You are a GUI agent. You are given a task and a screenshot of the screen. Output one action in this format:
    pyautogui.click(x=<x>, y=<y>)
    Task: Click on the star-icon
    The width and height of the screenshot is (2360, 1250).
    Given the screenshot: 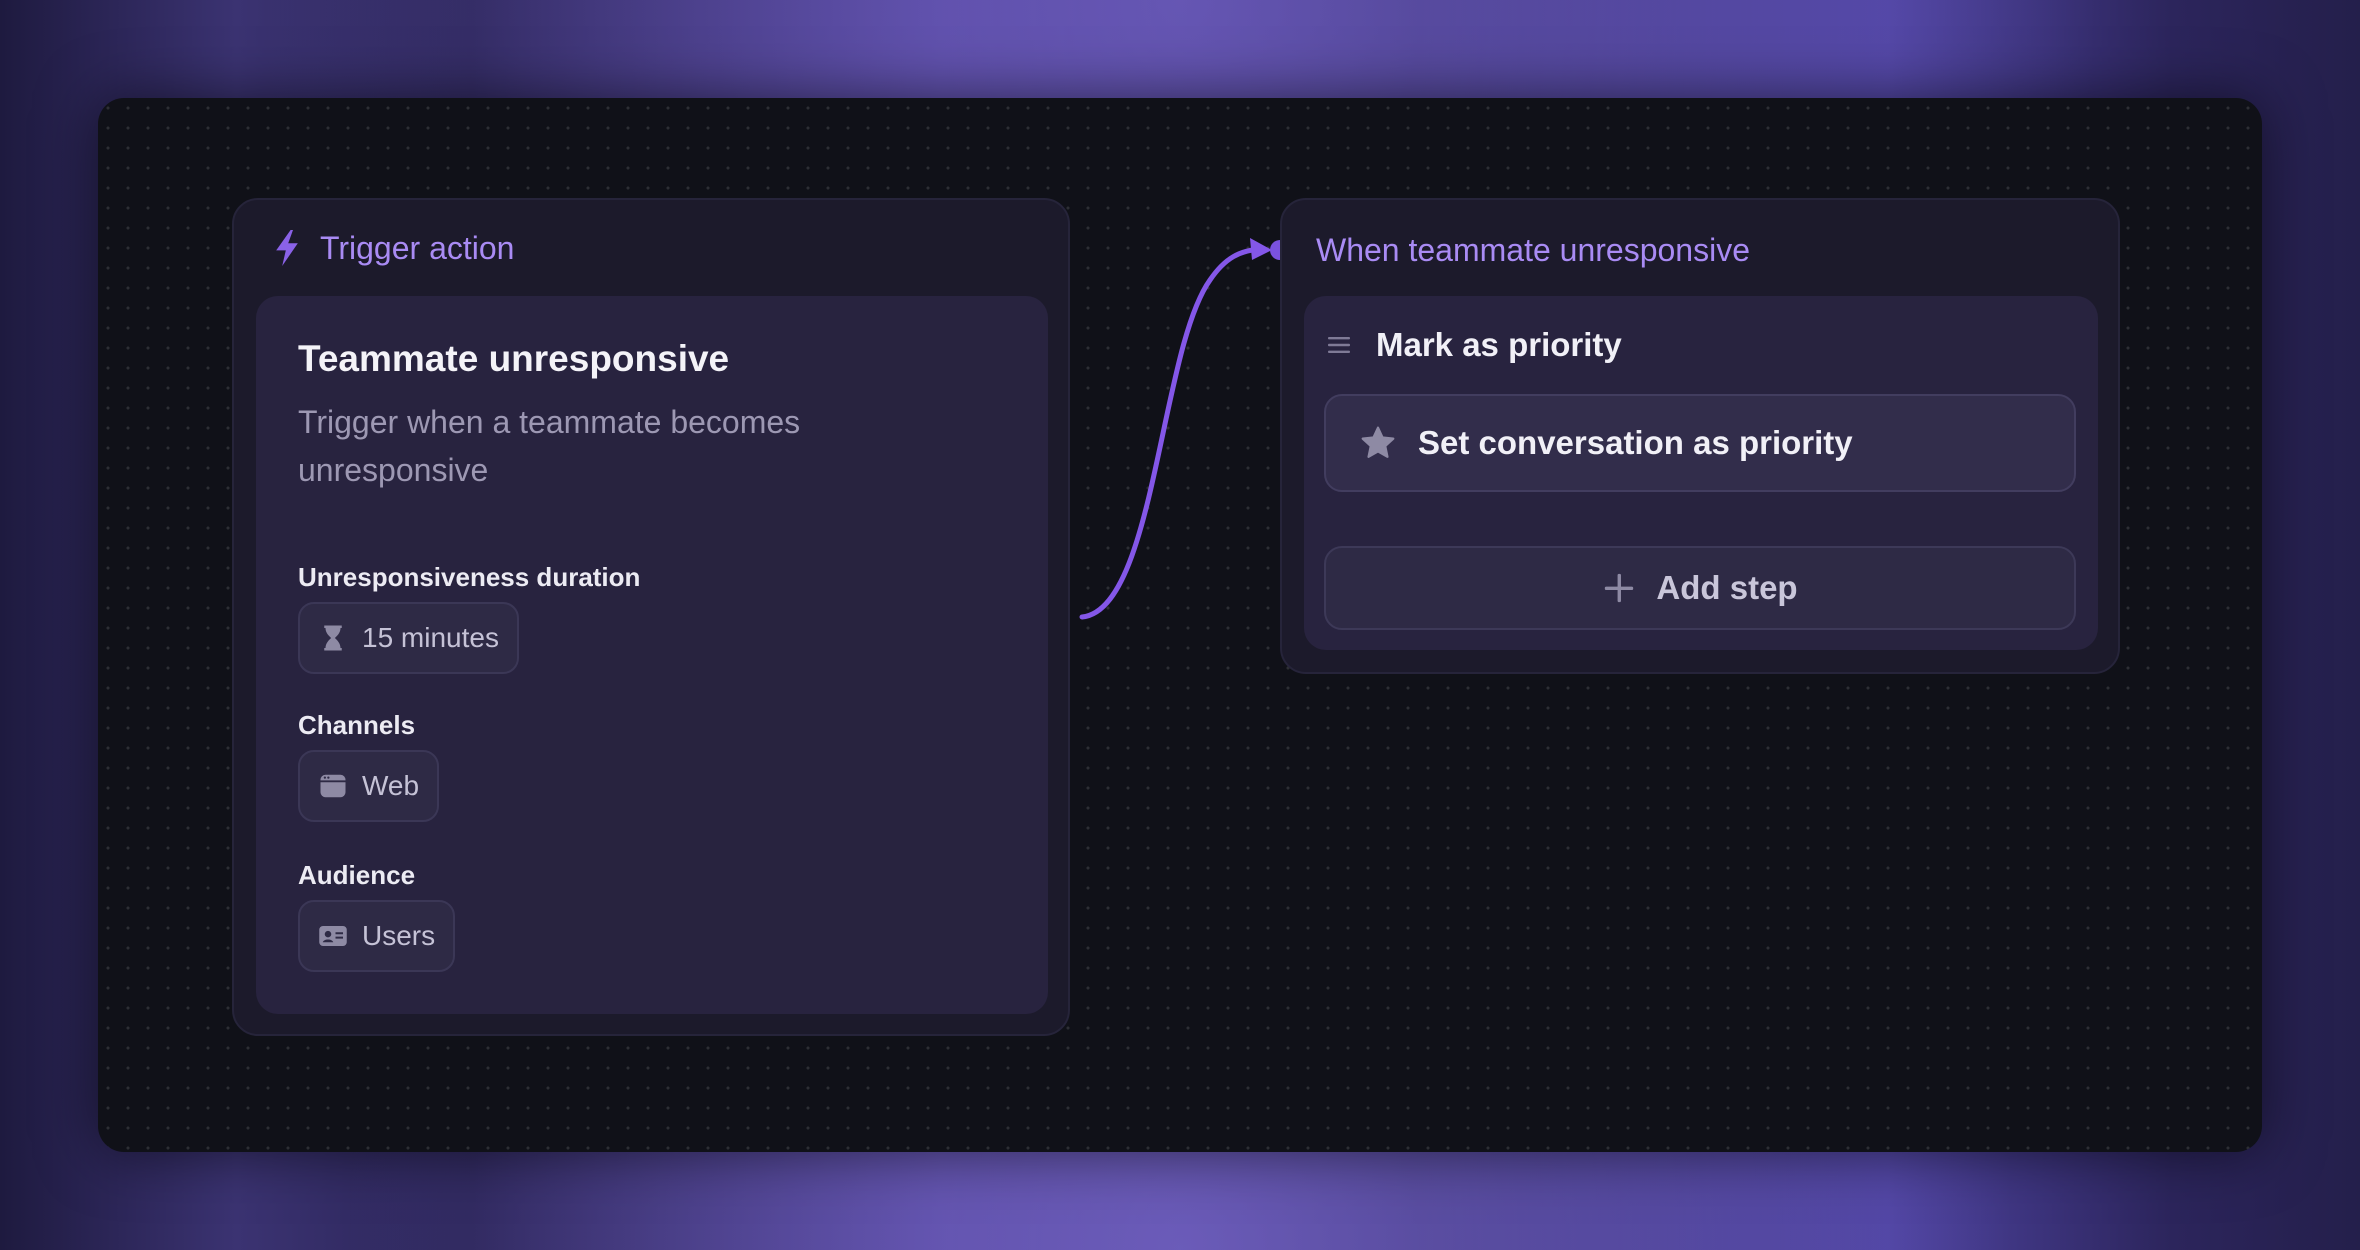 What is the action you would take?
    pyautogui.click(x=1378, y=442)
    